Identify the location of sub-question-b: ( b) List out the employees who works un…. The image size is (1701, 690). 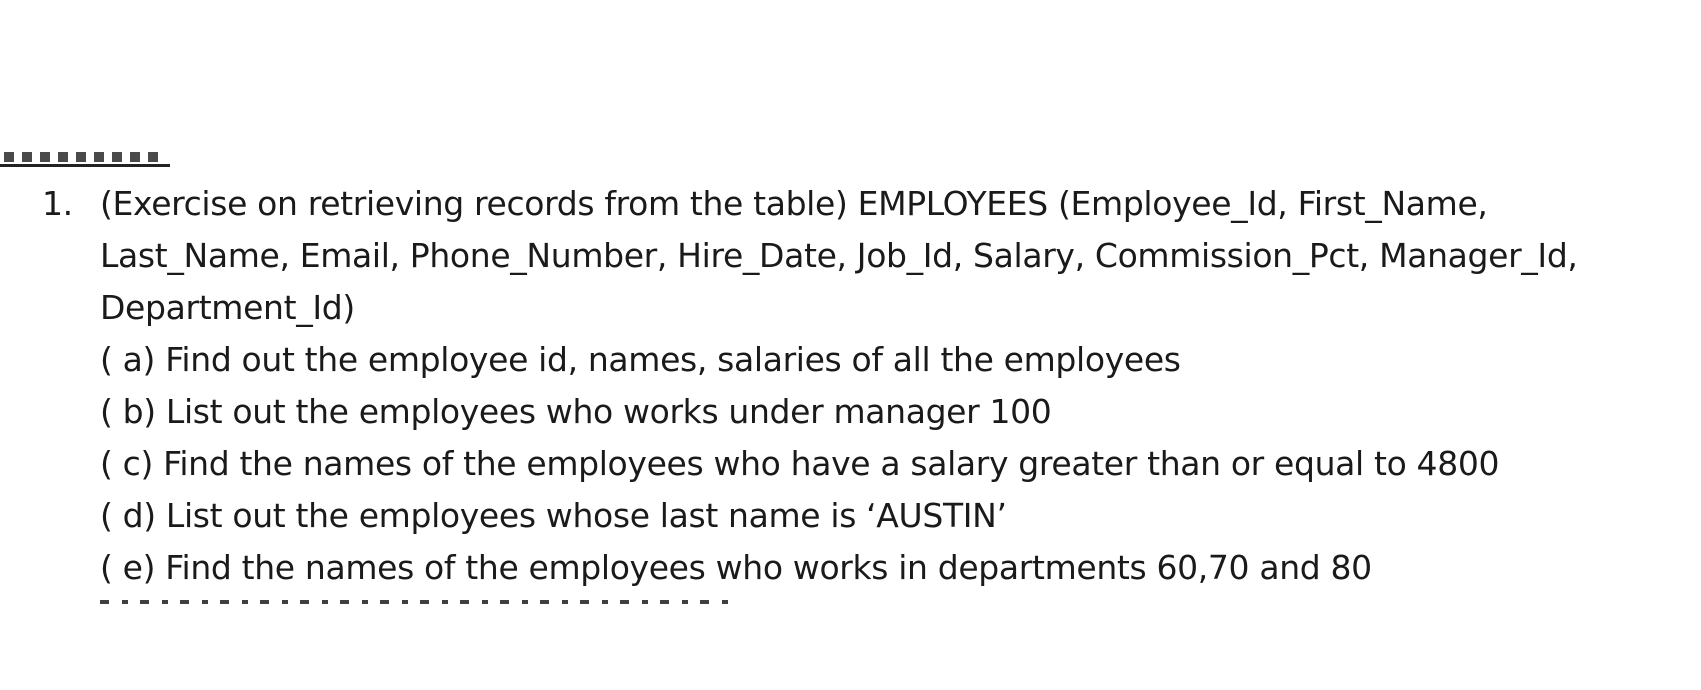
(576, 411).